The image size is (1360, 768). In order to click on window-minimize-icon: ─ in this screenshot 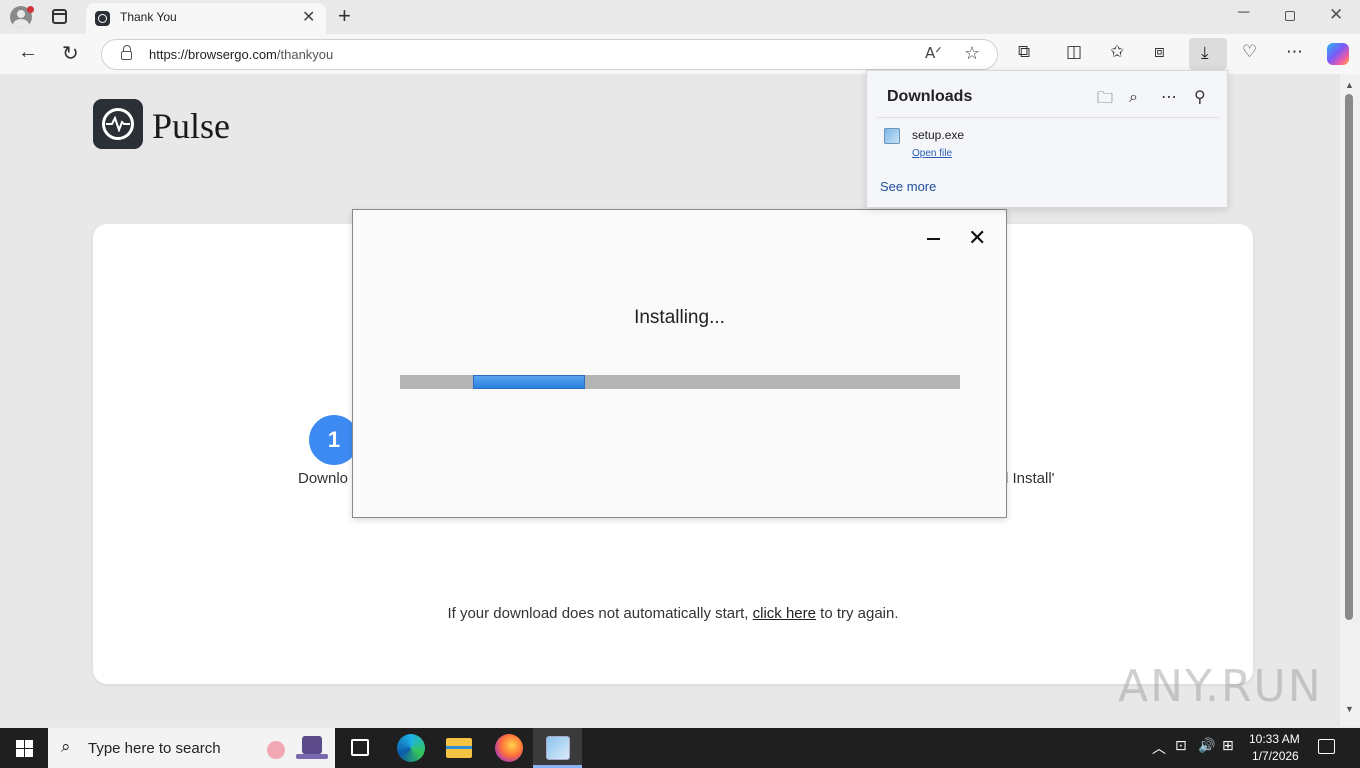, I will do `click(1243, 13)`.